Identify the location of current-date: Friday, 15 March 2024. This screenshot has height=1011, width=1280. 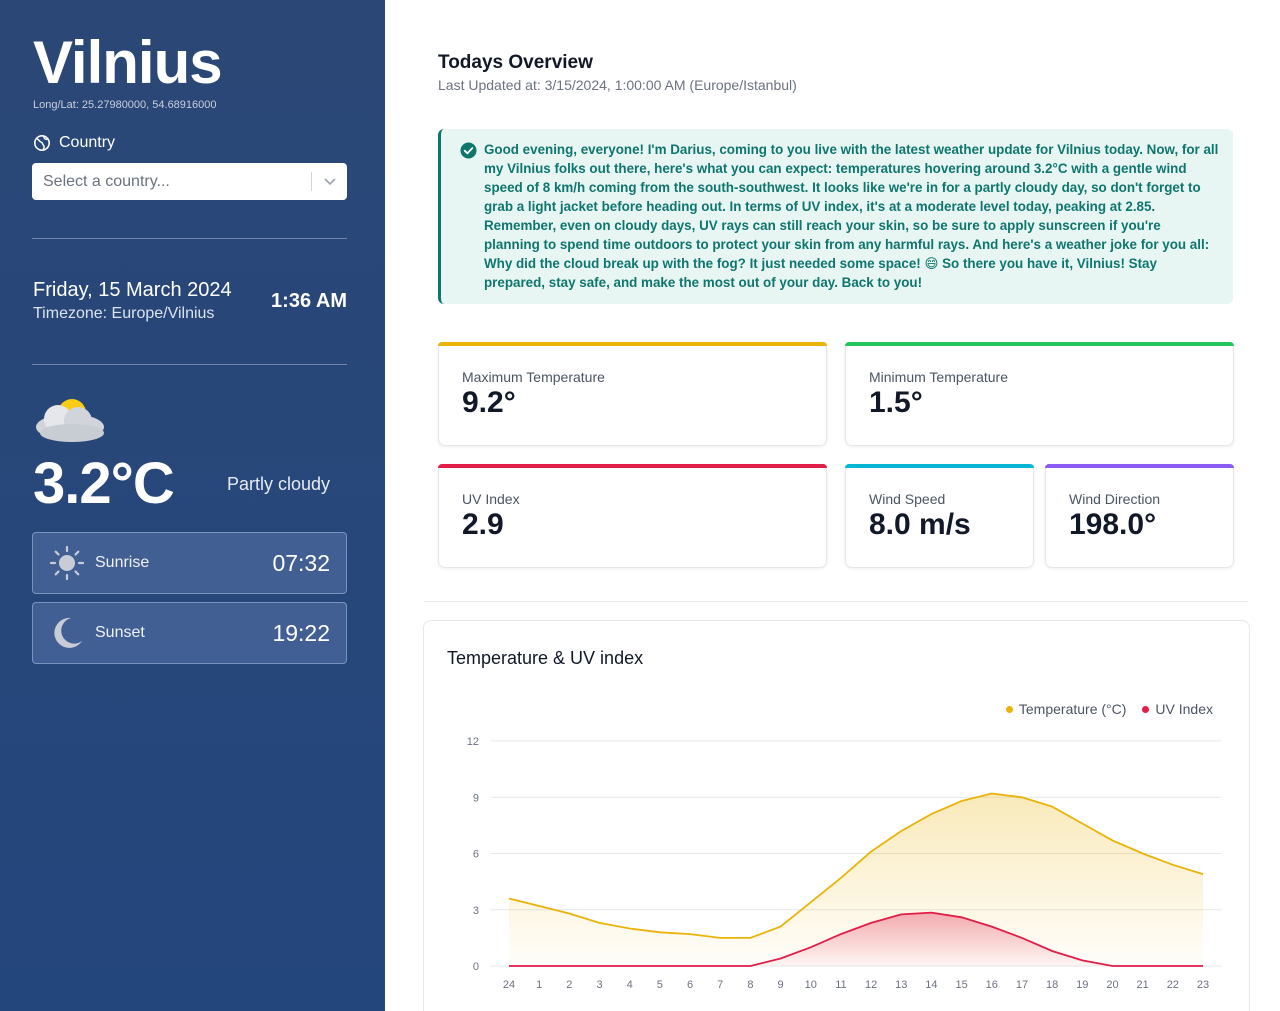
(132, 290).